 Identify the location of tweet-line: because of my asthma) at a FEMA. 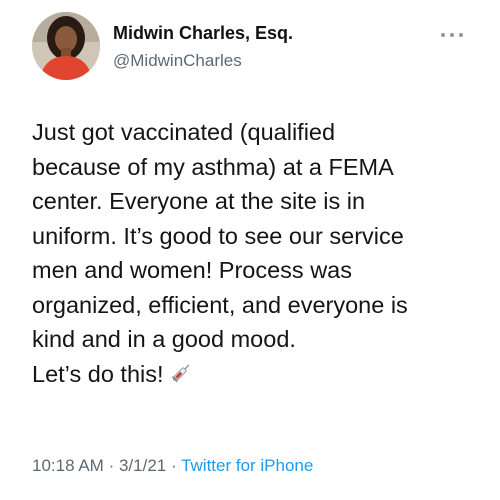
(213, 166).